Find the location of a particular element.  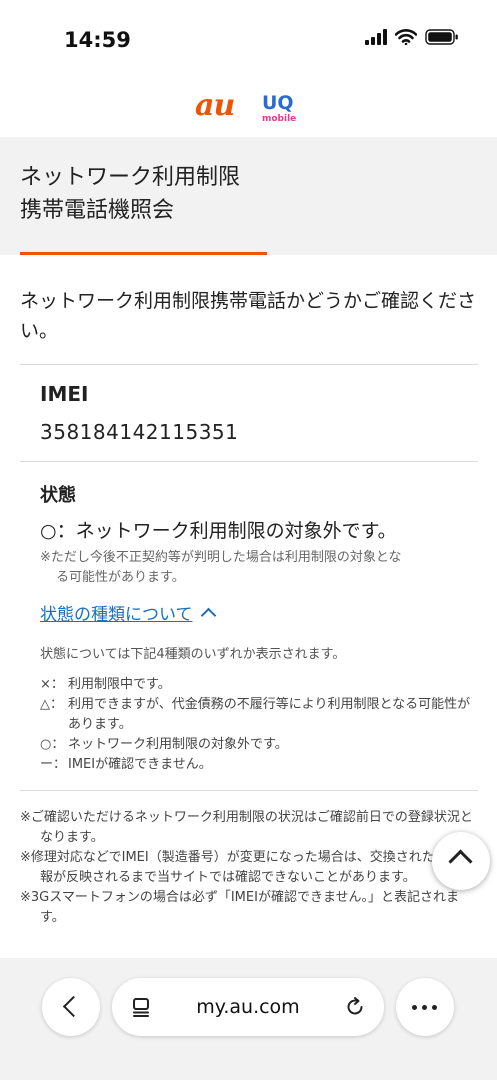

list-item: ー： IMEIが確認できません。 is located at coordinates (260, 765).